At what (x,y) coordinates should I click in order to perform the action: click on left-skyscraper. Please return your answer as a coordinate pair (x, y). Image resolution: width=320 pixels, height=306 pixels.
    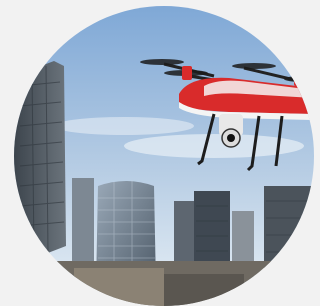
    Looking at the image, I should click on (40, 163).